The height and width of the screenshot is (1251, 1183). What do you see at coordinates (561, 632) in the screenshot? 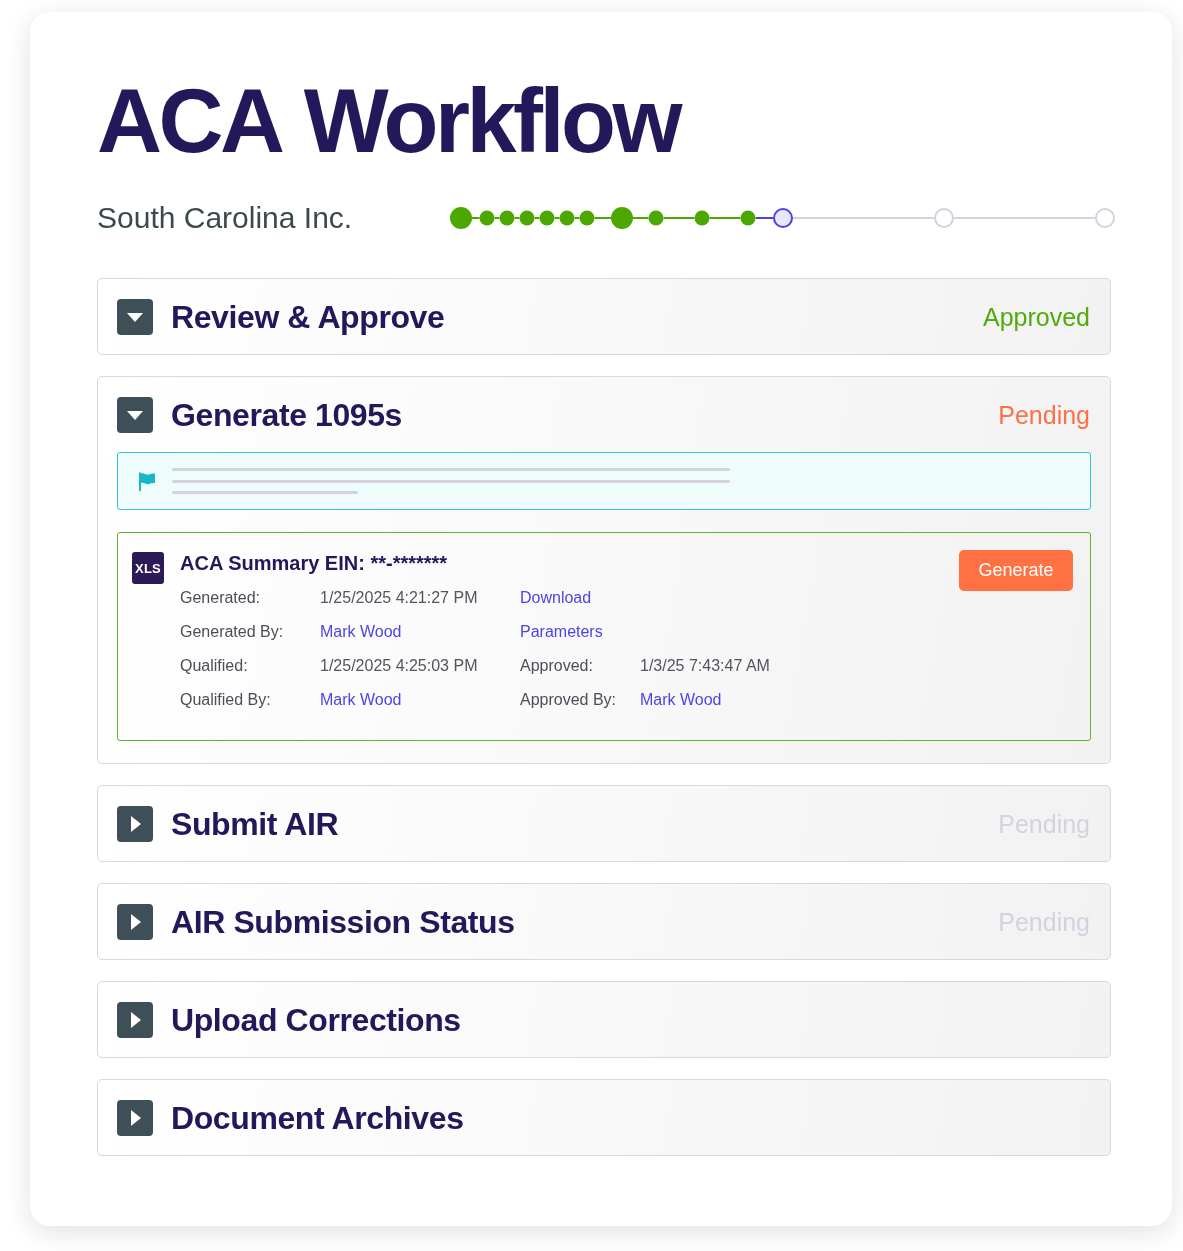
I see `detail-link: Parameters` at bounding box center [561, 632].